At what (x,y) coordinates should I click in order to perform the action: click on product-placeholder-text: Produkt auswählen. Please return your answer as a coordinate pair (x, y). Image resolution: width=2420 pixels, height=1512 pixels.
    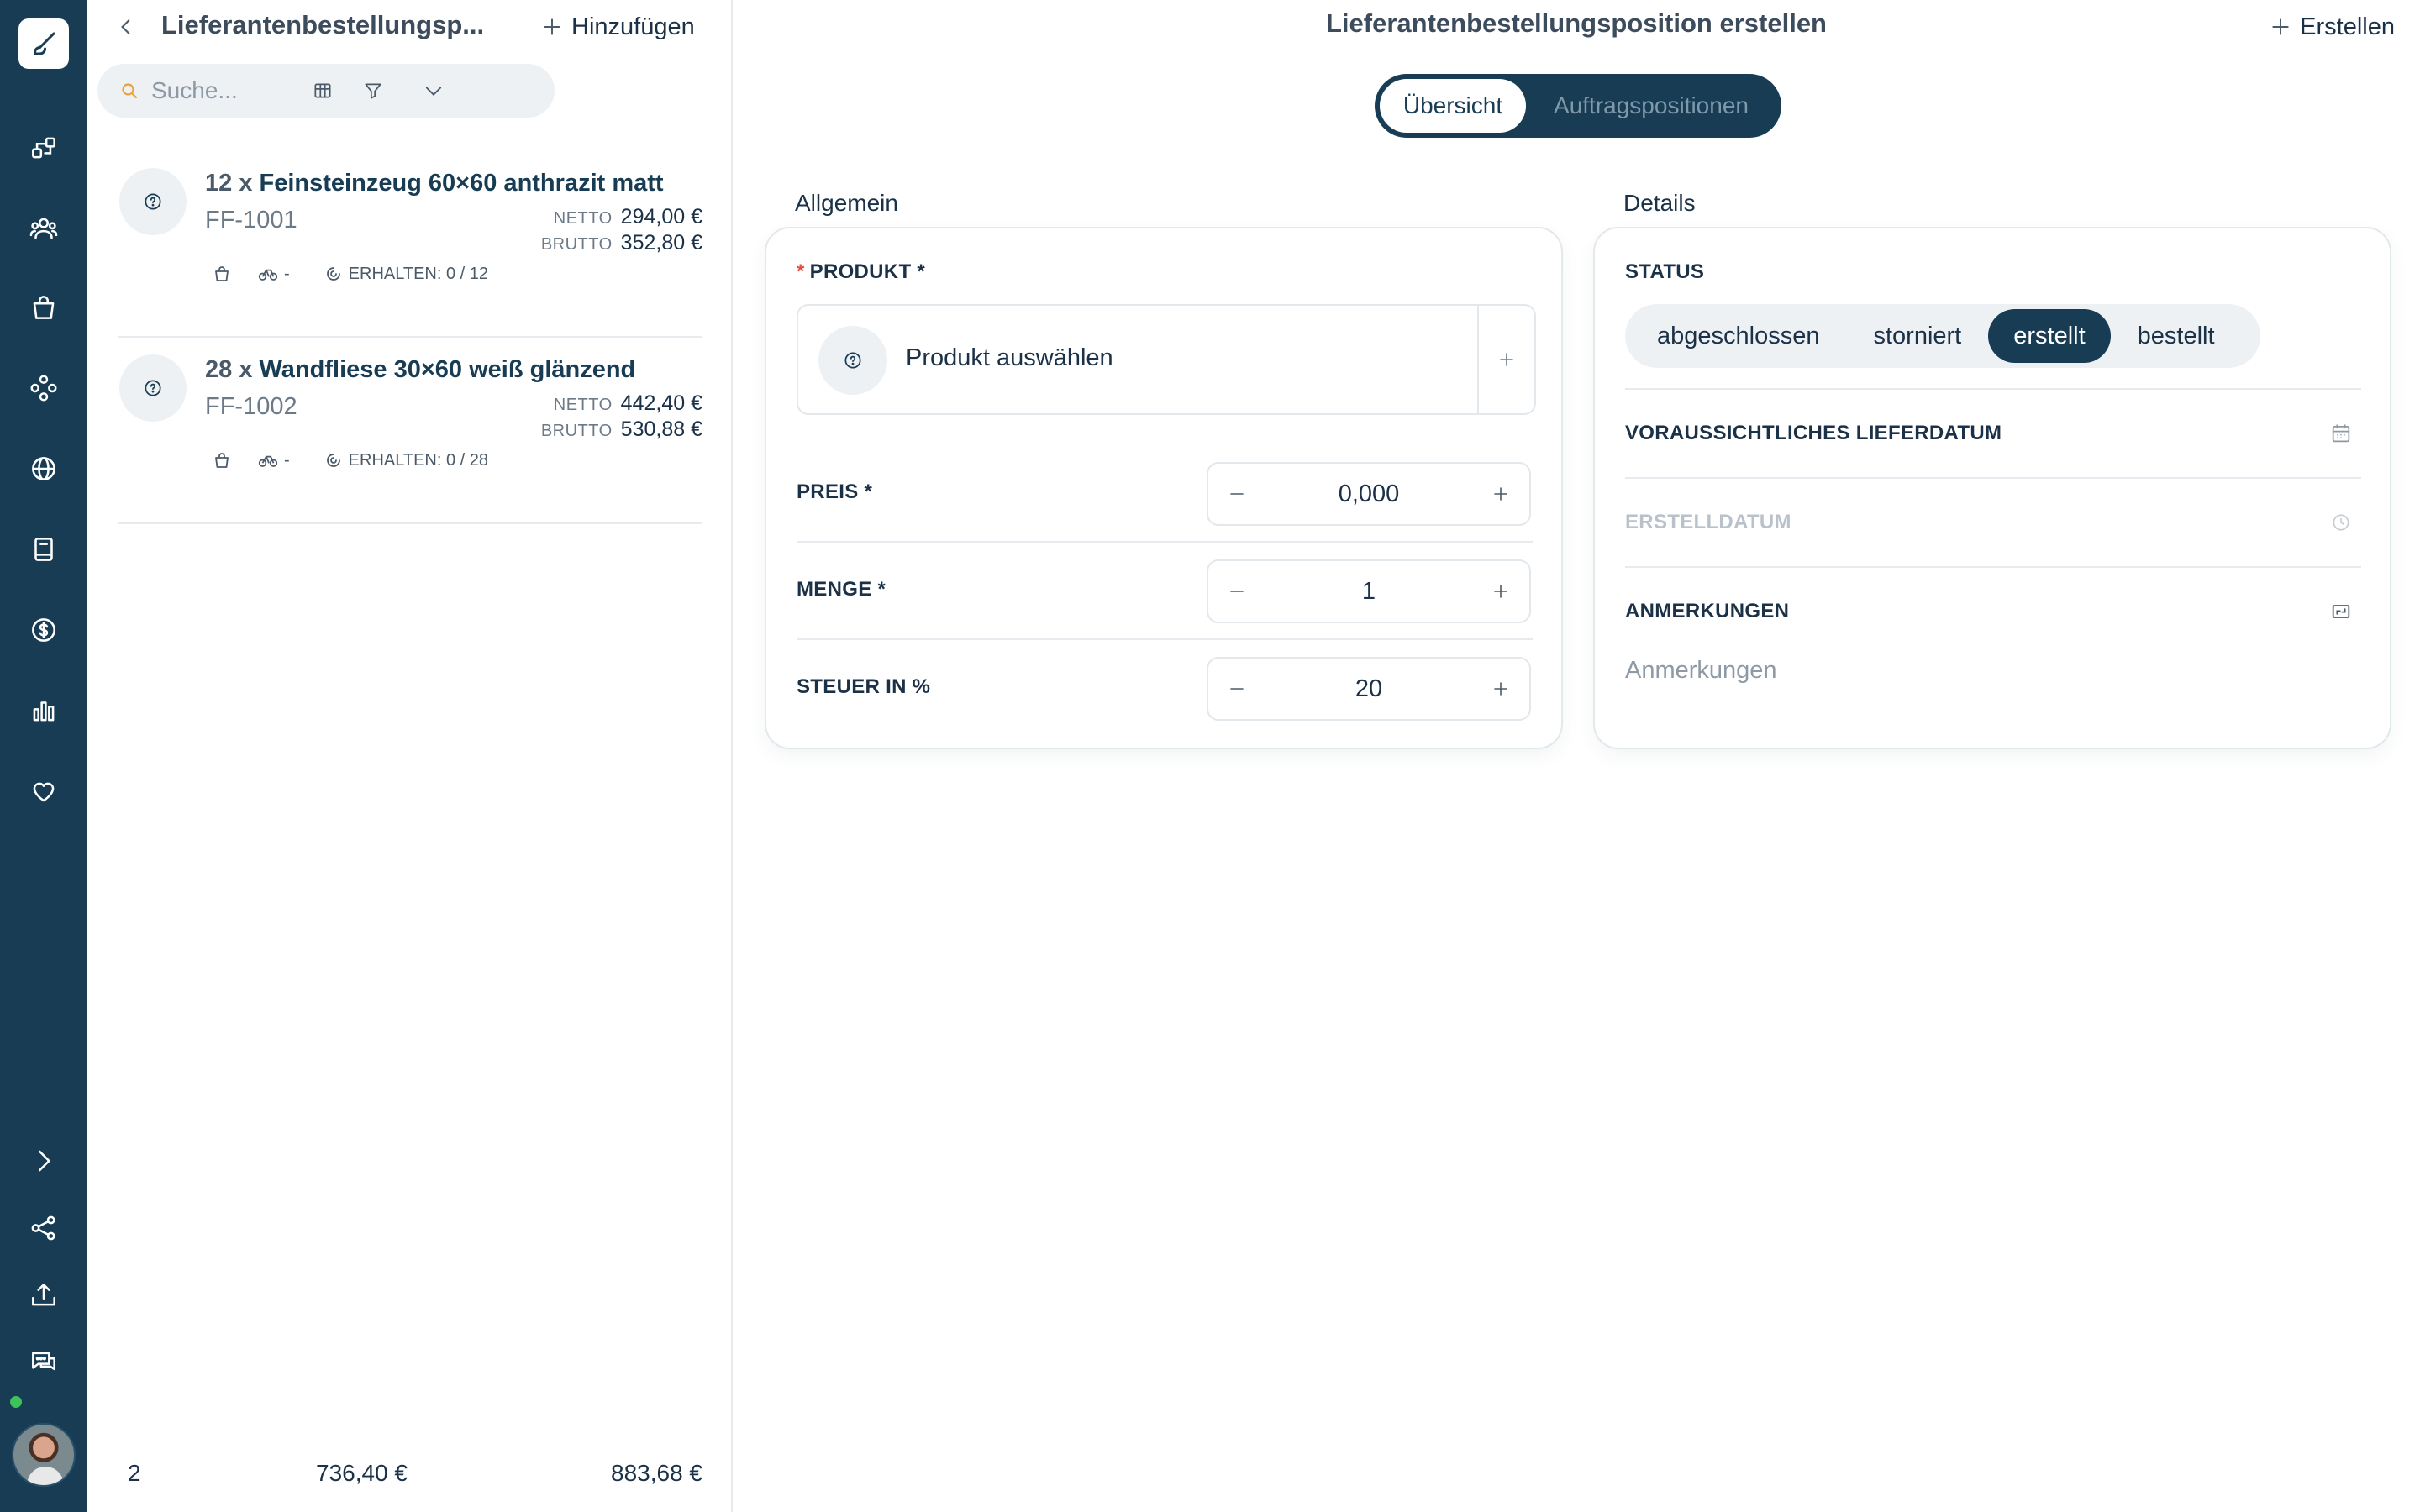
    Looking at the image, I should click on (1010, 357).